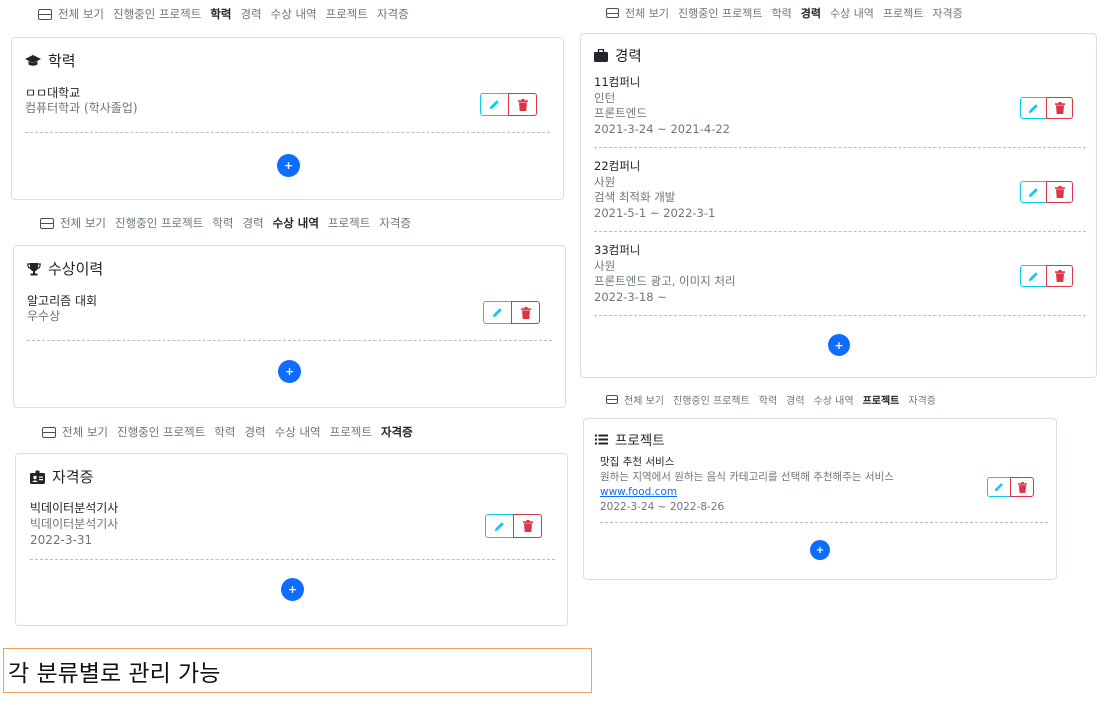 This screenshot has width=1107, height=705. I want to click on list-icon, so click(601, 439).